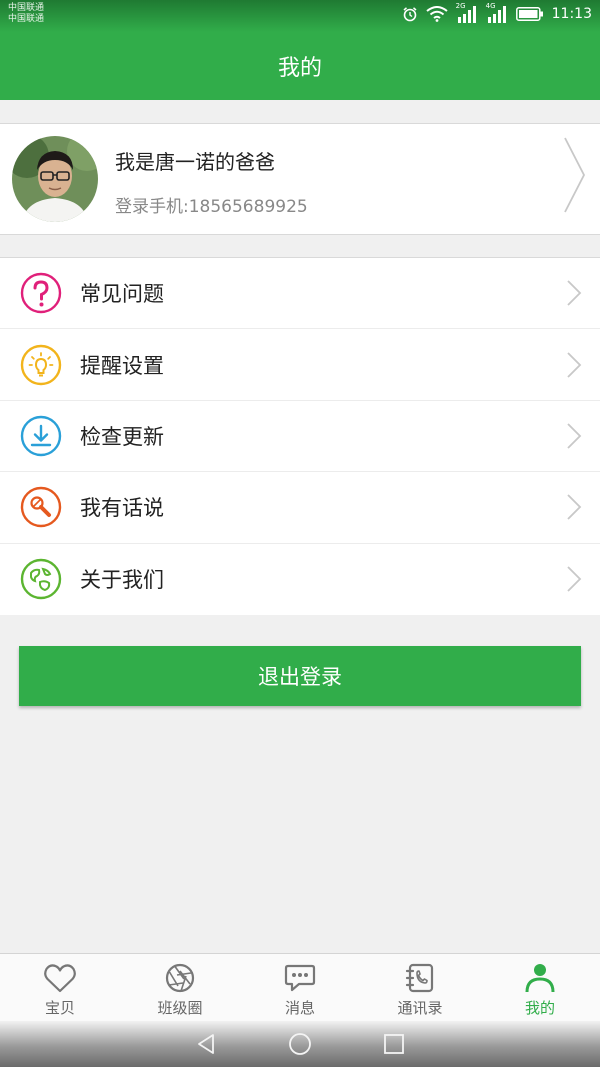 The width and height of the screenshot is (600, 1067). I want to click on avatar-photo, so click(55, 179).